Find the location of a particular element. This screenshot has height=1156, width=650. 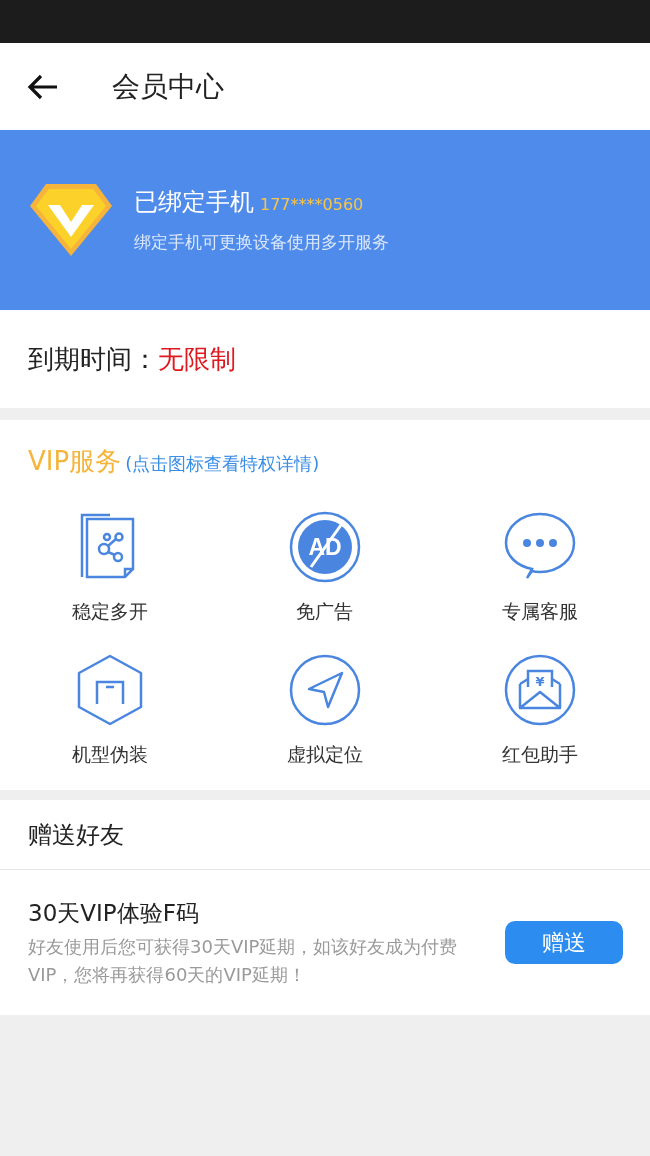

service-label: 专属客服 is located at coordinates (540, 611).